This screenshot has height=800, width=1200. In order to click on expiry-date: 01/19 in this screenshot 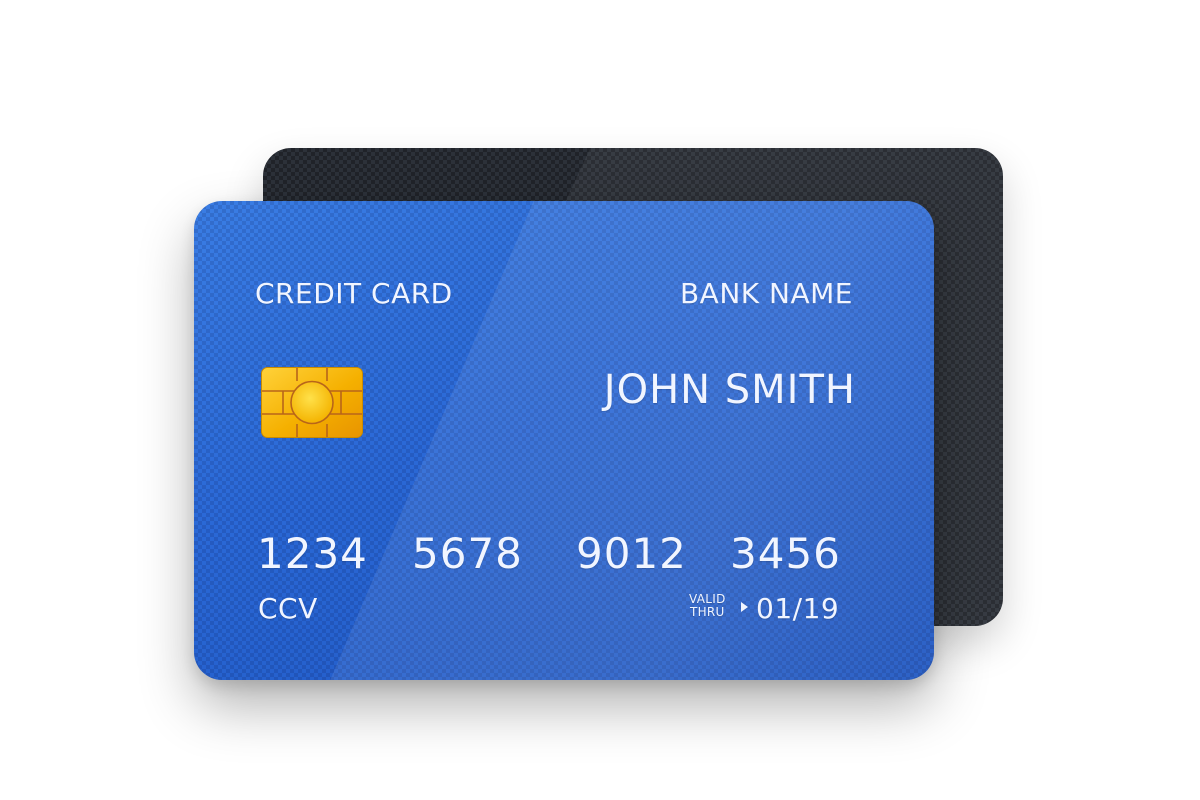, I will do `click(798, 608)`.